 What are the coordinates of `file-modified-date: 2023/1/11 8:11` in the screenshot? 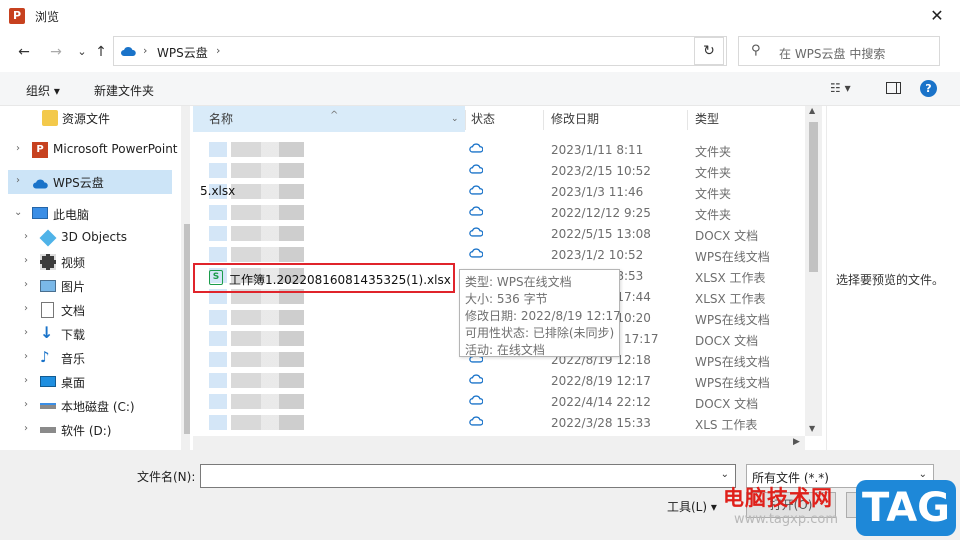 It's located at (597, 150).